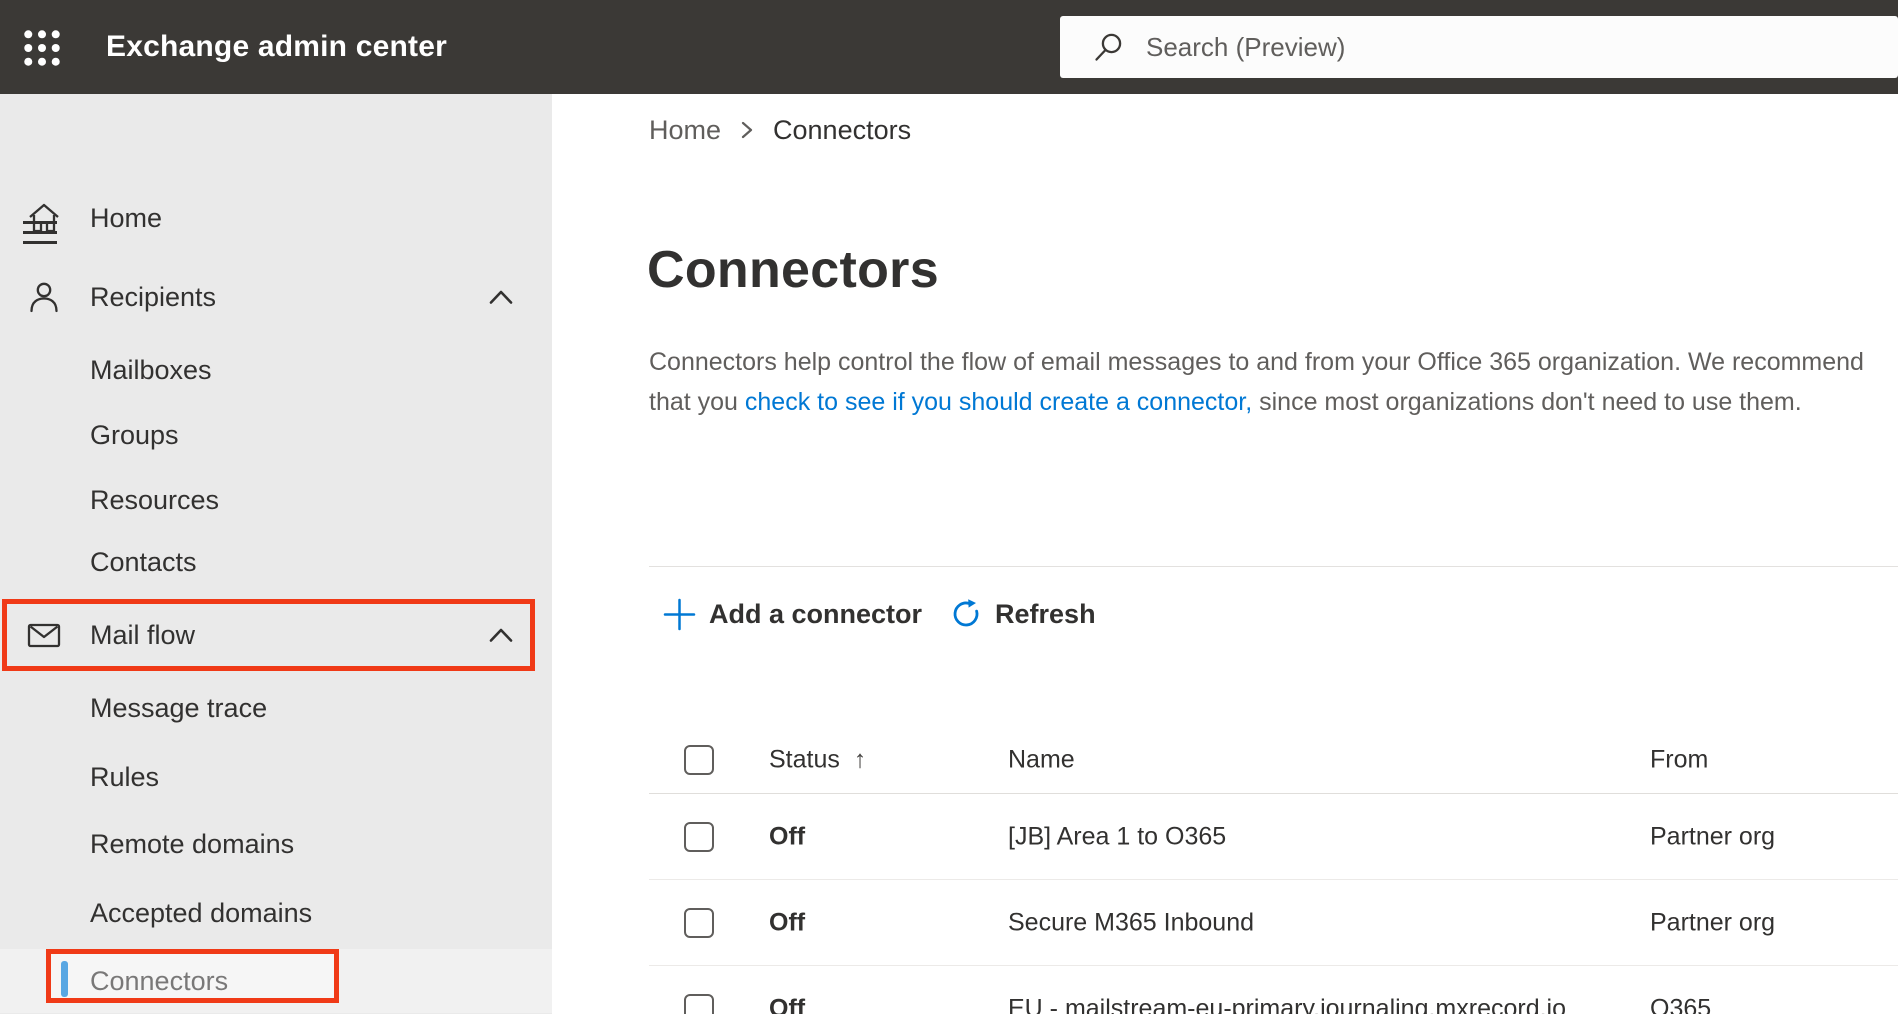  I want to click on sidebar-item-groups: Groups, so click(276, 435).